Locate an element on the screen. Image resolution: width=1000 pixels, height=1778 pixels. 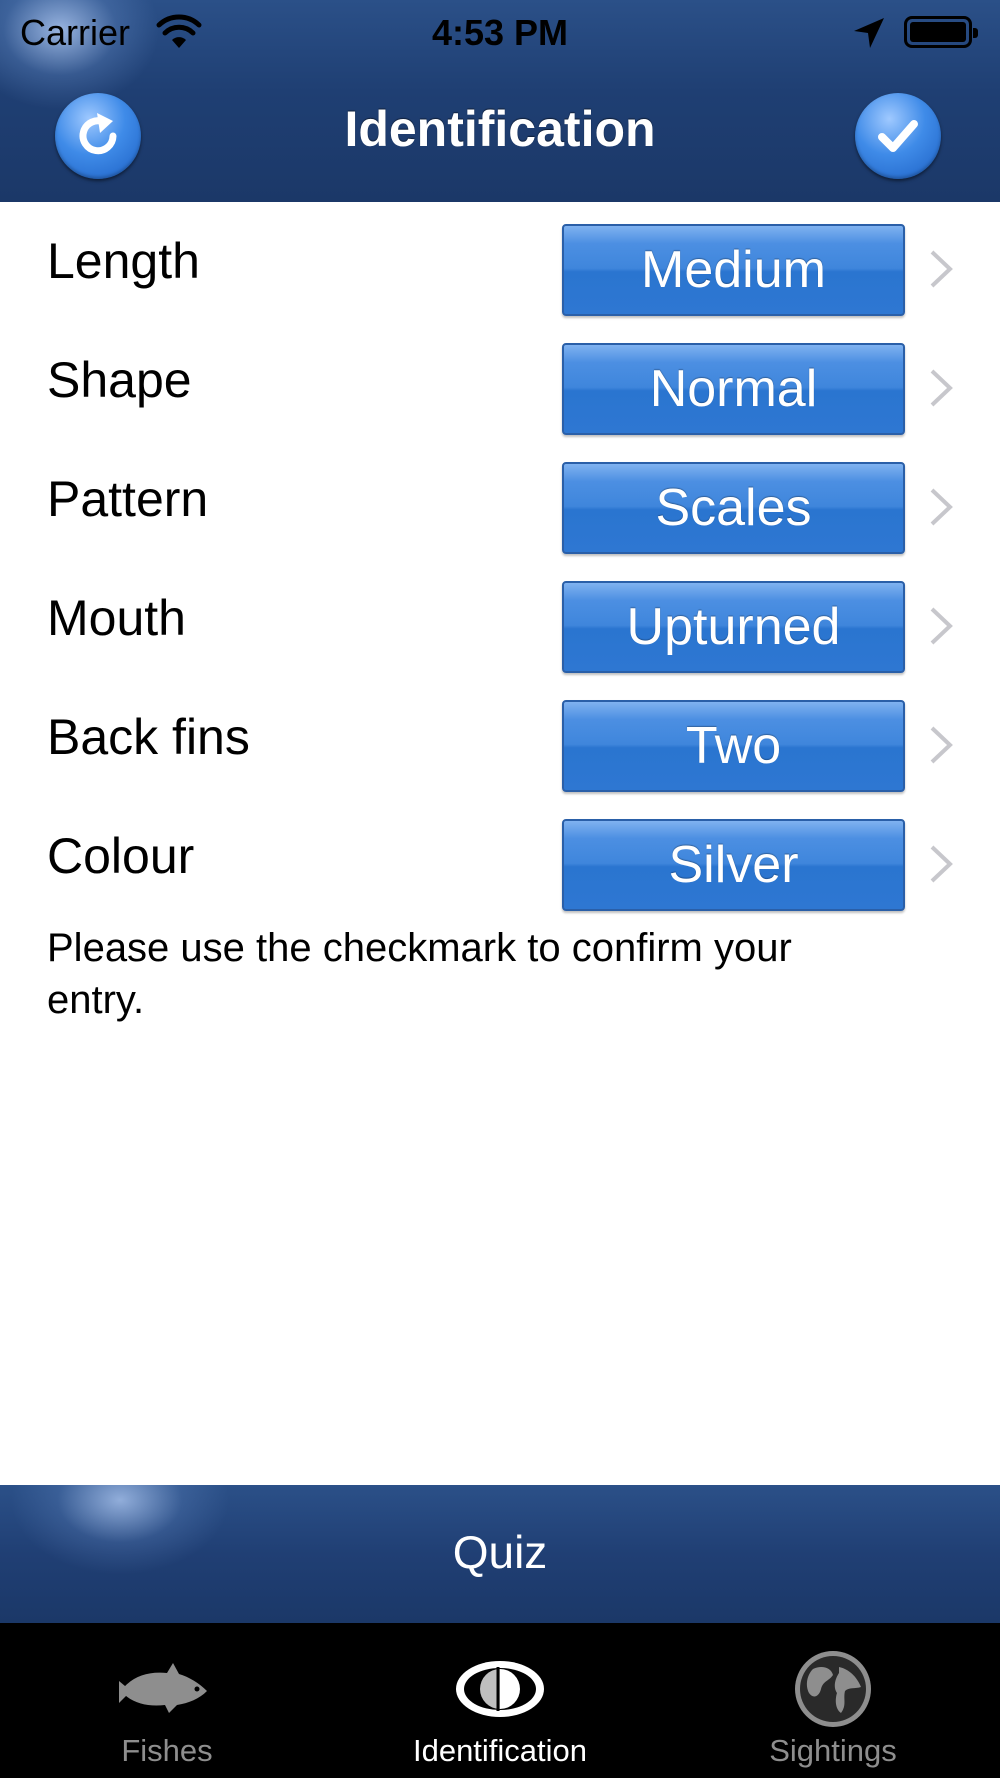
shape-value-button: Normal is located at coordinates (733, 389).